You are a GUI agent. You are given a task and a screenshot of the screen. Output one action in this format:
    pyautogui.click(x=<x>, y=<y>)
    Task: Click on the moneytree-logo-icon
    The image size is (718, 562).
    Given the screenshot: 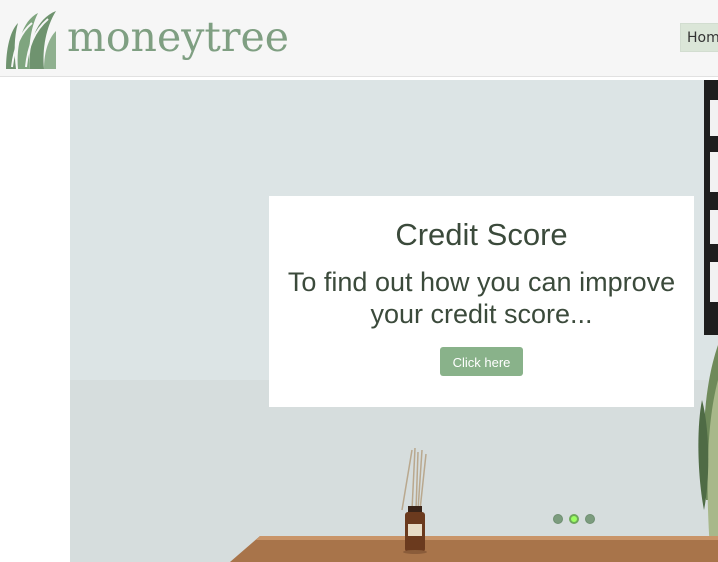 What is the action you would take?
    pyautogui.click(x=31, y=40)
    